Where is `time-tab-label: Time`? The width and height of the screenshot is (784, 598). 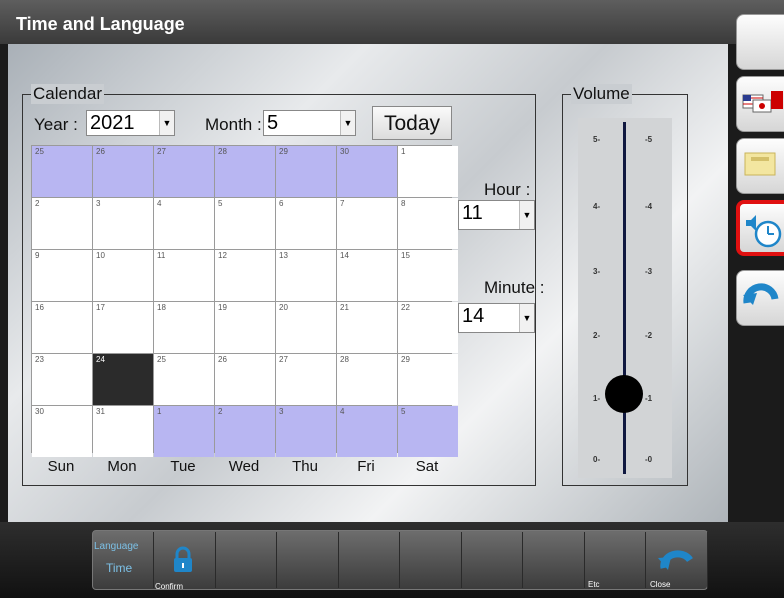
time-tab-label: Time is located at coordinates (119, 568).